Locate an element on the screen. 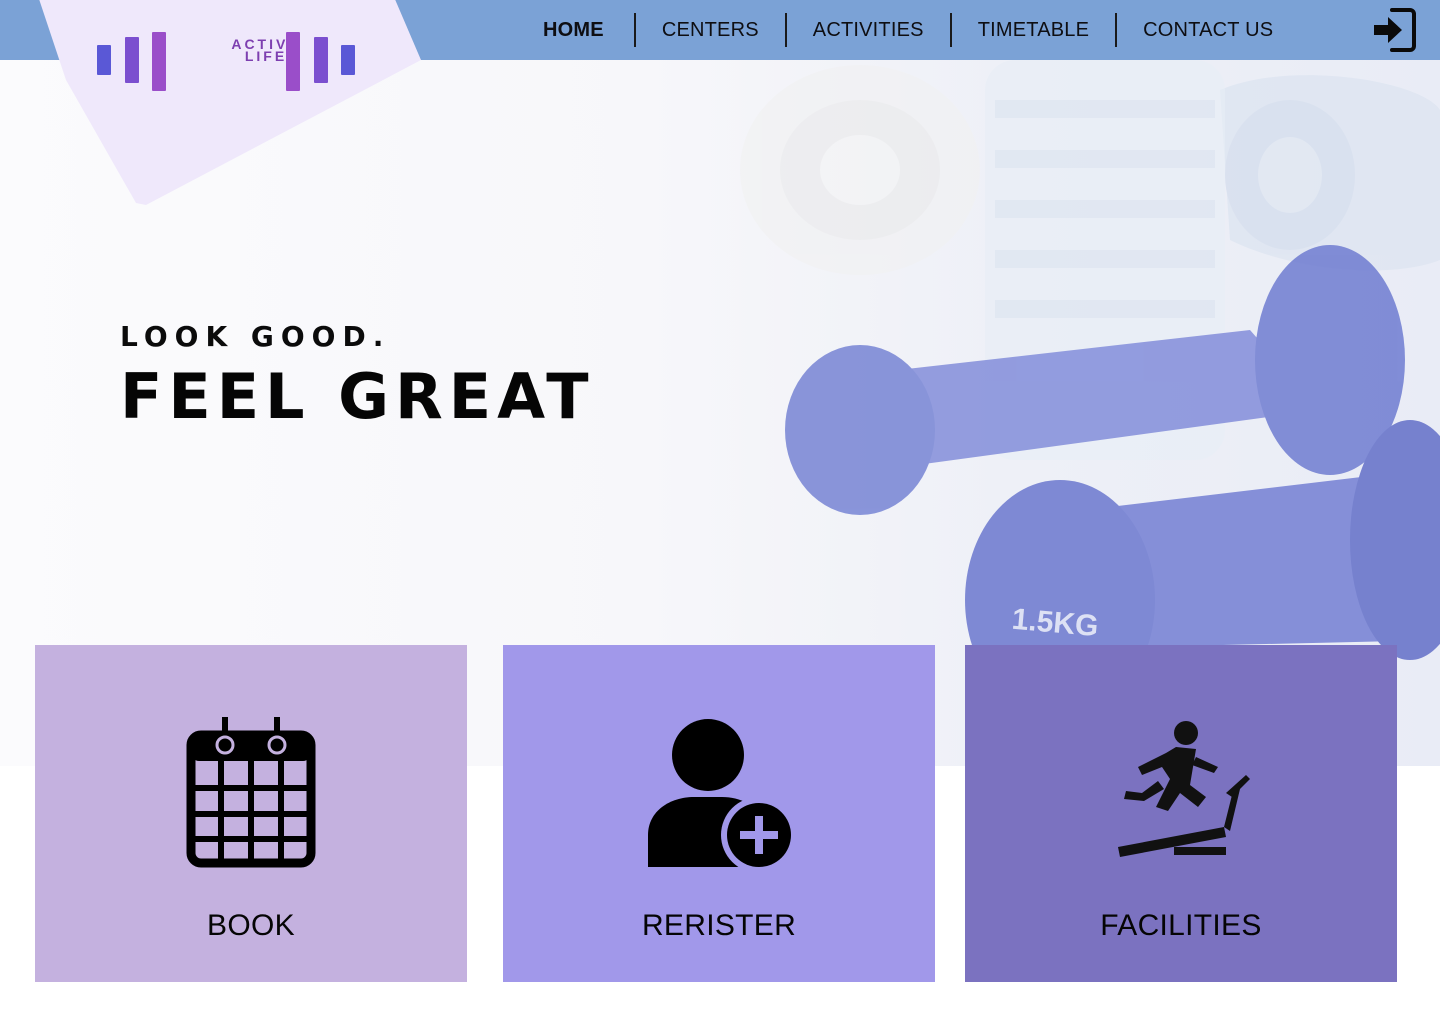 This screenshot has height=1024, width=1440. login-button is located at coordinates (1395, 30).